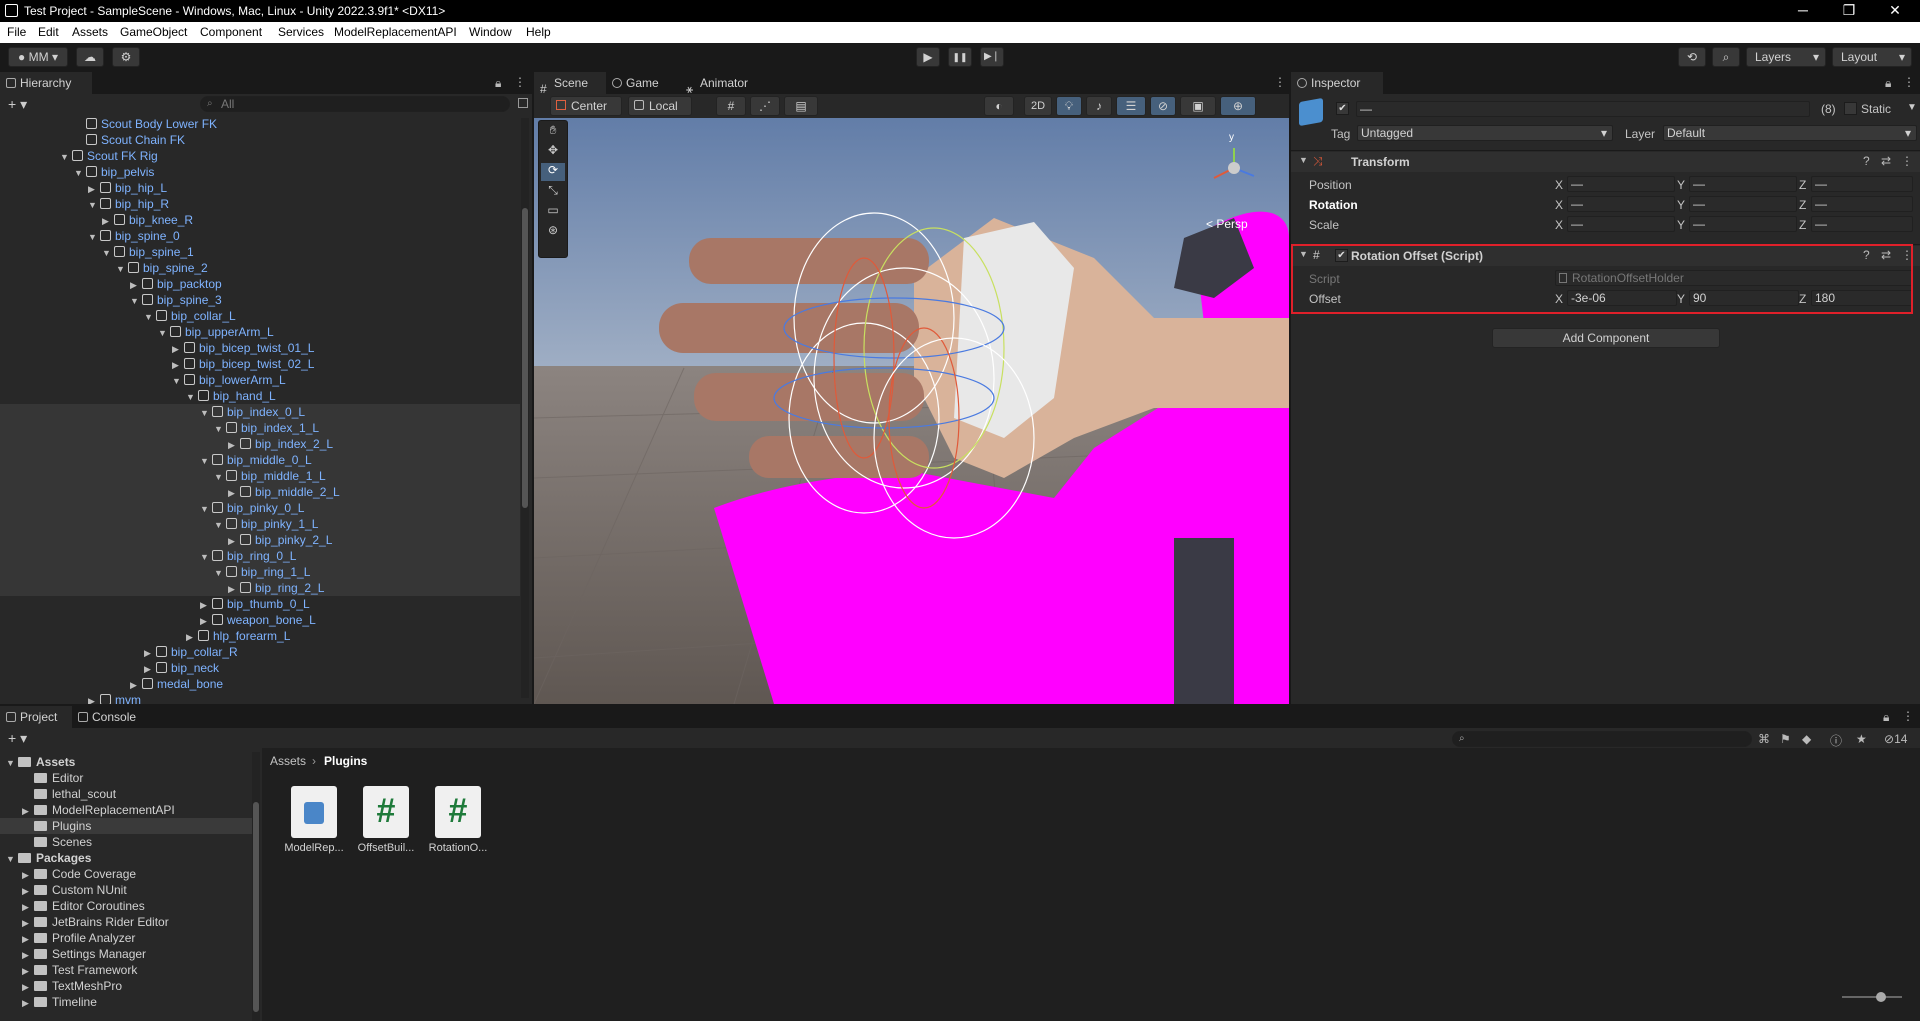 The height and width of the screenshot is (1021, 1920). What do you see at coordinates (126, 1002) in the screenshot?
I see `project-tree-item: ▶ Timeline` at bounding box center [126, 1002].